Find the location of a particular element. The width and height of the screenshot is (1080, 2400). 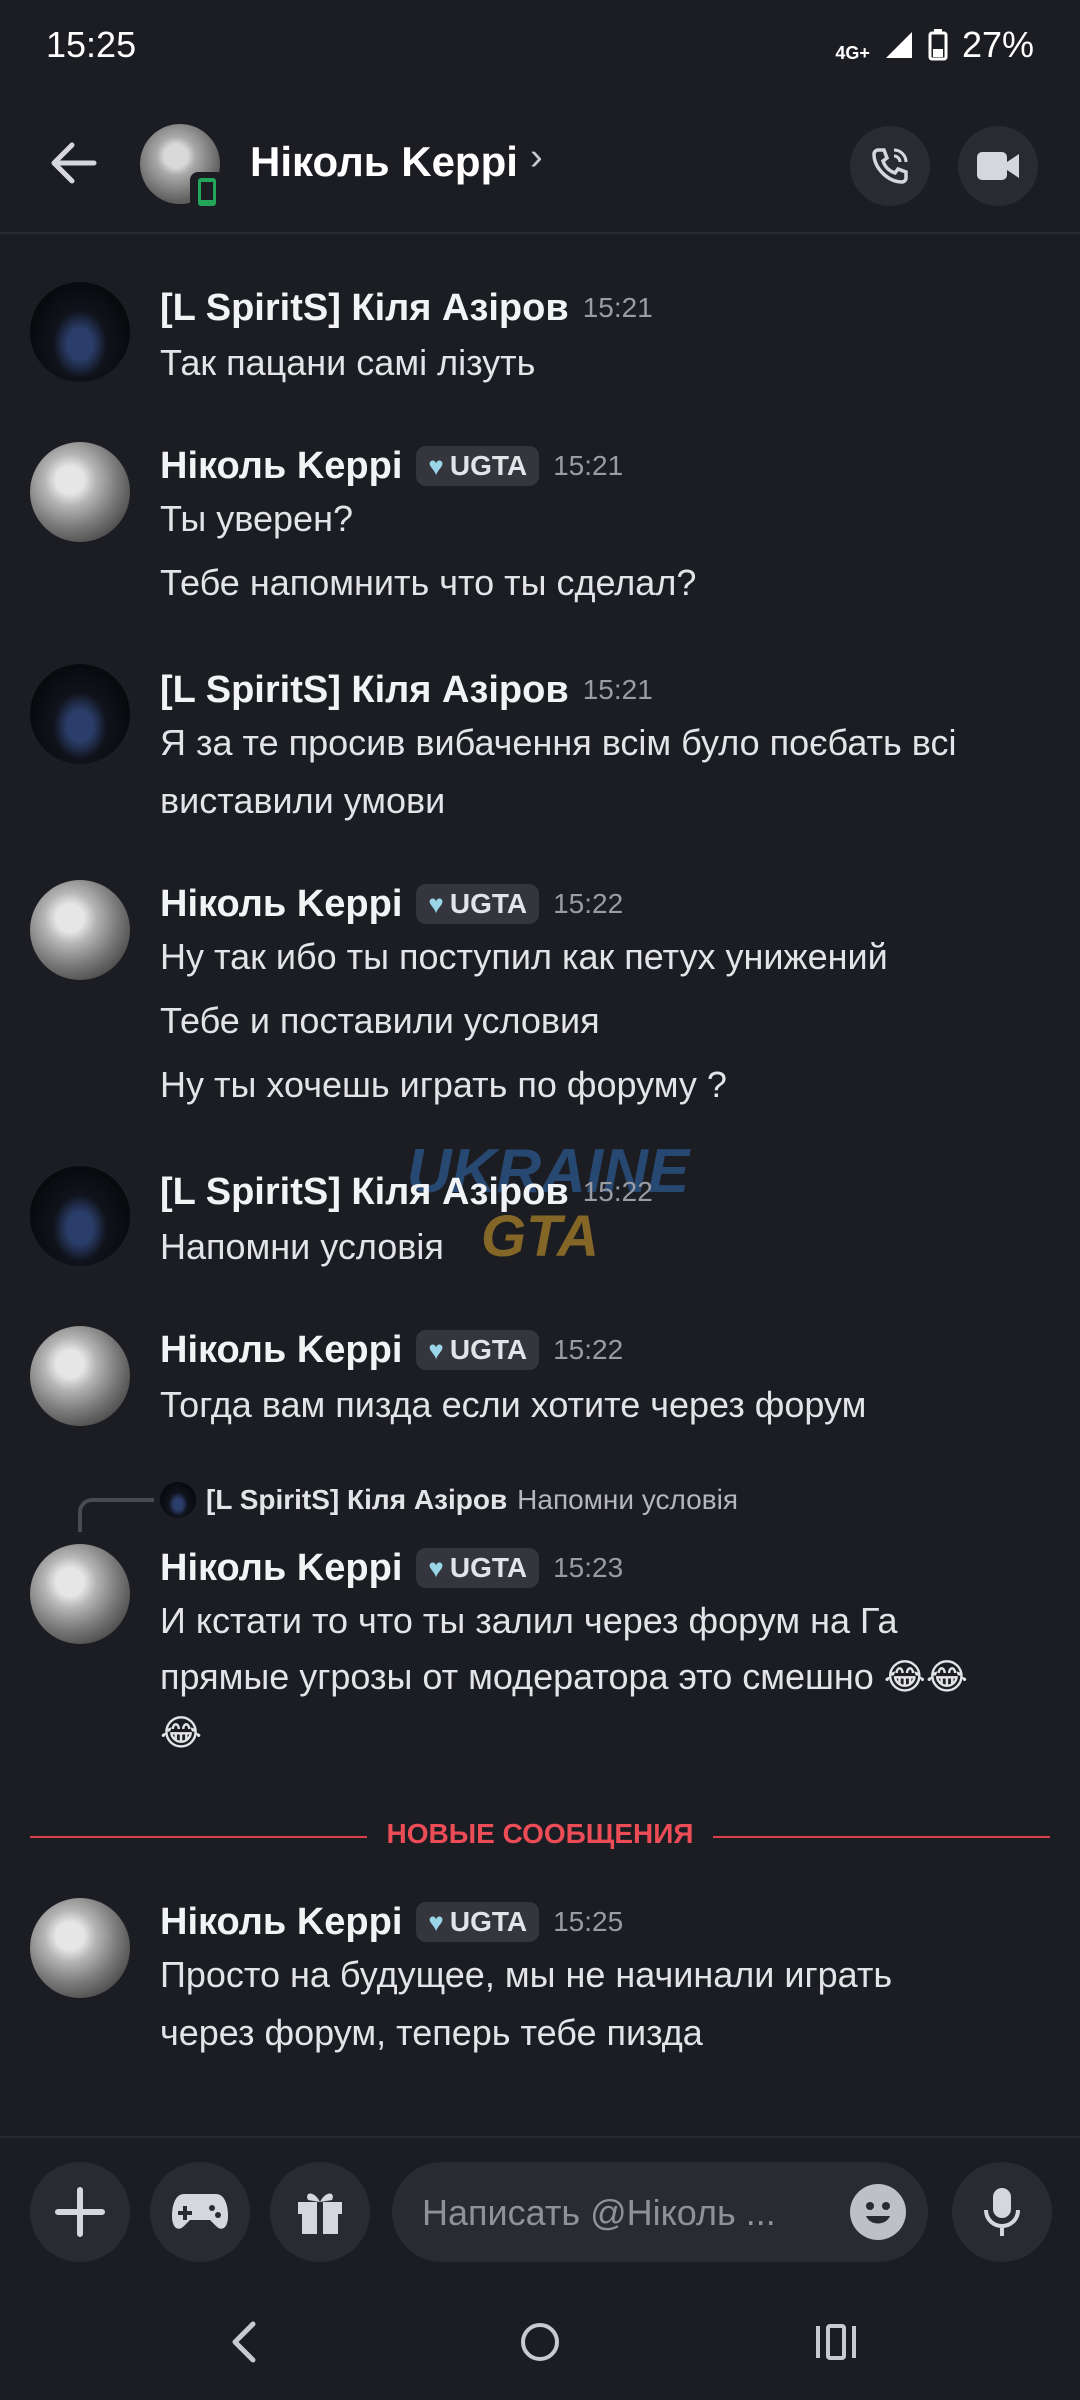

emoji-button is located at coordinates (878, 2212).